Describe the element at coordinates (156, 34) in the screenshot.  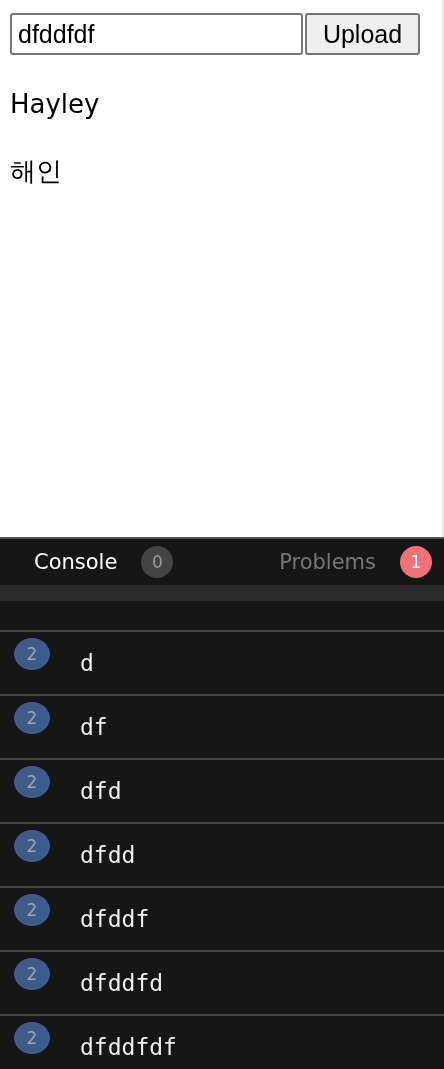
I see `text-input-field: dfddfdf` at that location.